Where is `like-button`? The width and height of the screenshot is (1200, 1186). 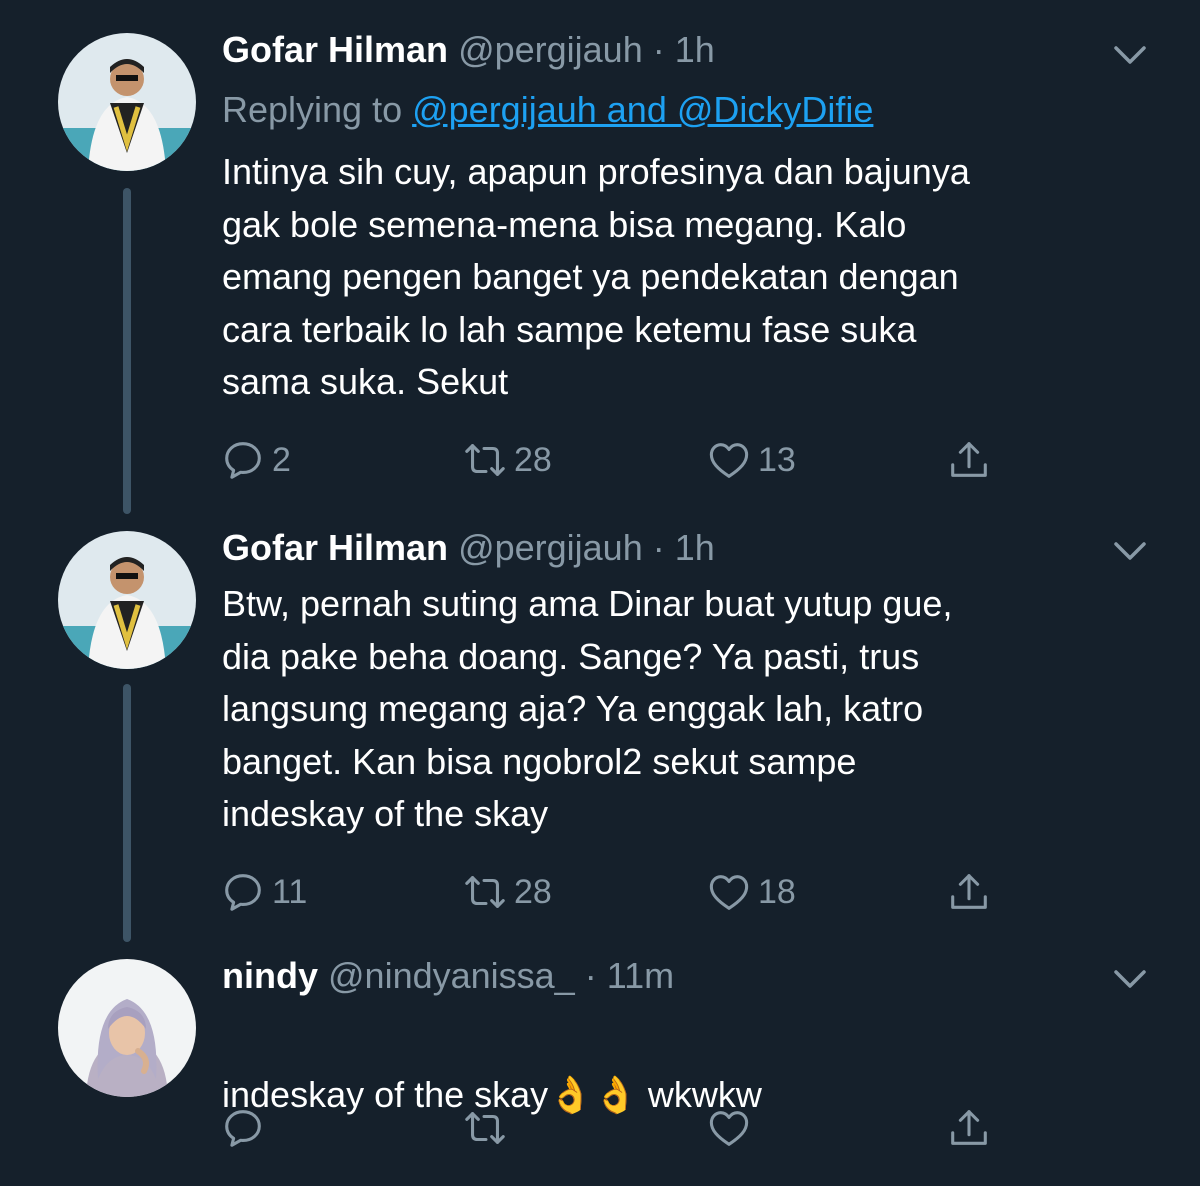 like-button is located at coordinates (732, 1128).